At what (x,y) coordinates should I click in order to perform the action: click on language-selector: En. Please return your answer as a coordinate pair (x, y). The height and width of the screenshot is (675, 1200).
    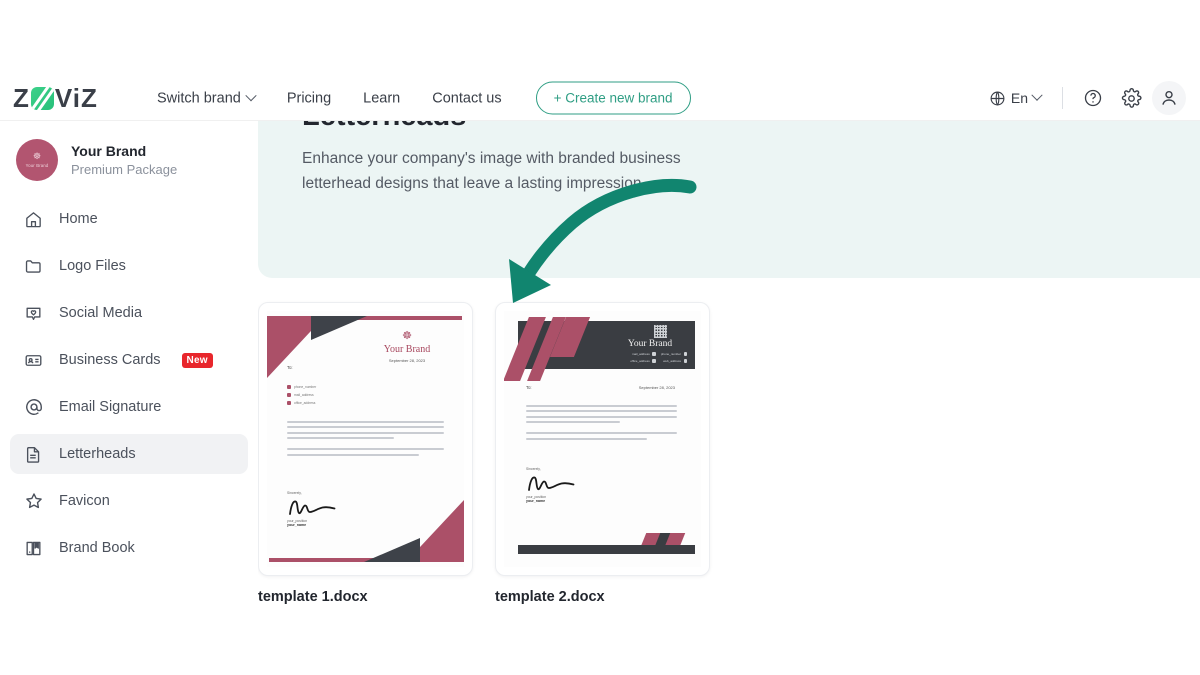
    Looking at the image, I should click on (1015, 98).